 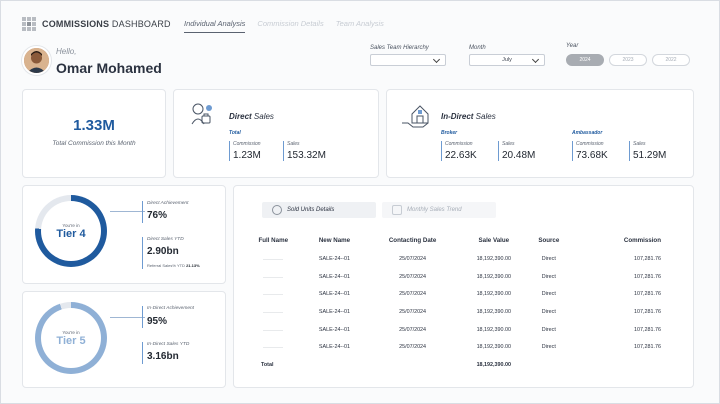 What do you see at coordinates (459, 151) in the screenshot?
I see `broker-commission-metric: Commission 22.63K` at bounding box center [459, 151].